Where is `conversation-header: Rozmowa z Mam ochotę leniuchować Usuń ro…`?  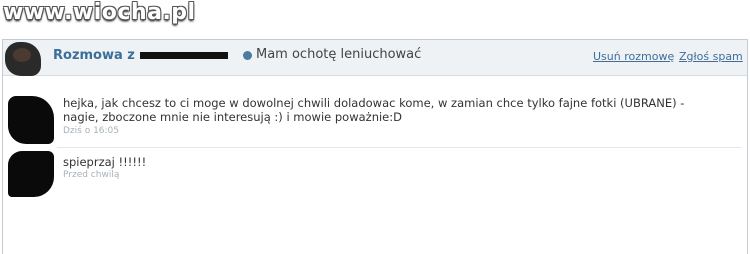
conversation-header: Rozmowa z Mam ochotę leniuchować Usuń ro… is located at coordinates (375, 58).